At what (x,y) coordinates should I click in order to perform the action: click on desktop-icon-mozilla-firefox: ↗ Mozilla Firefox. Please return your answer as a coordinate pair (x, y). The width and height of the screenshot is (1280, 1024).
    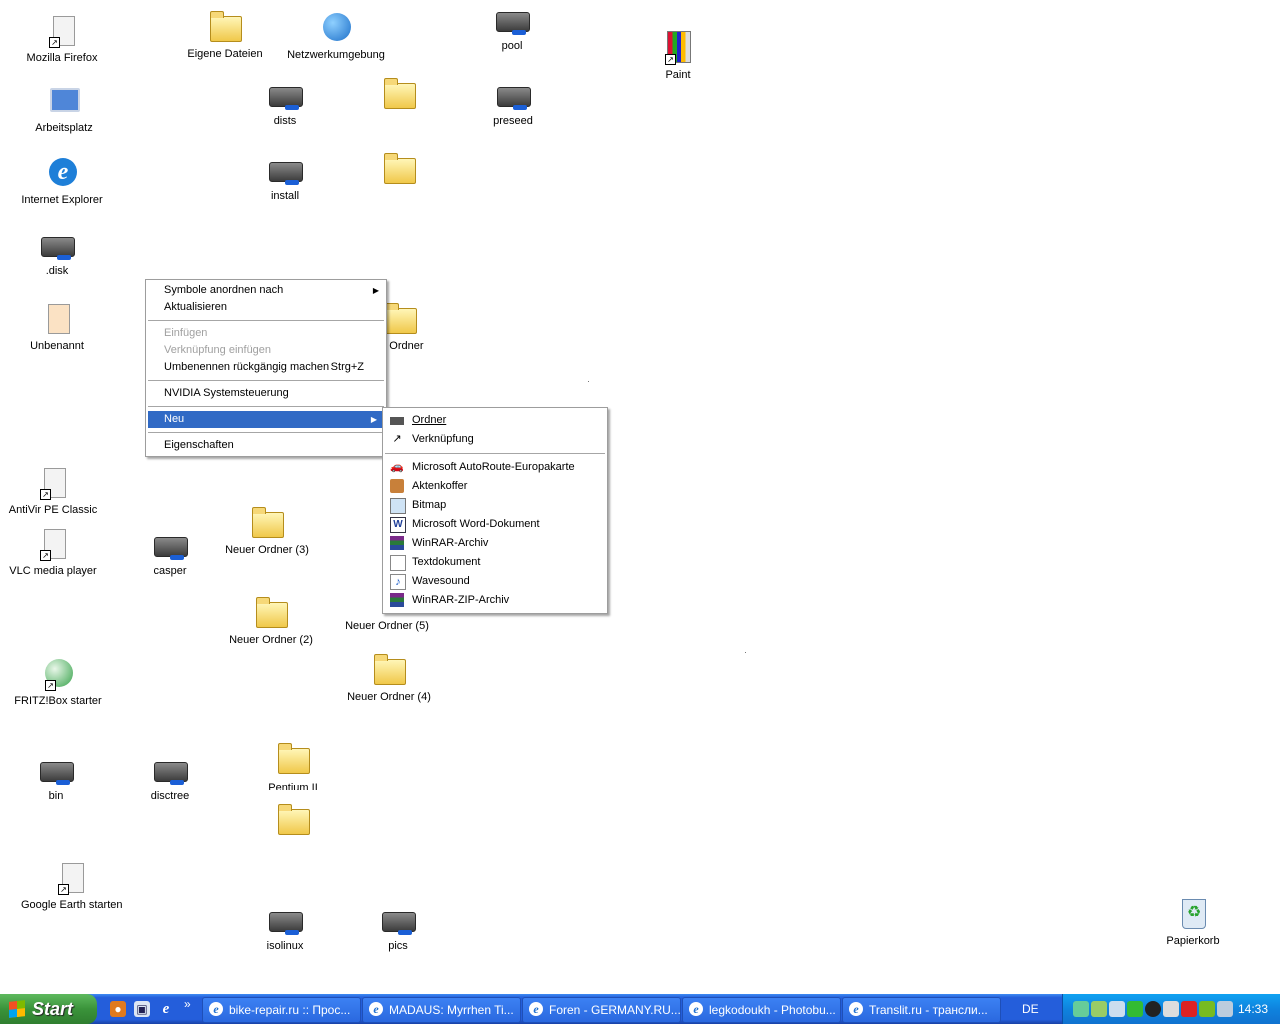
    Looking at the image, I should click on (62, 39).